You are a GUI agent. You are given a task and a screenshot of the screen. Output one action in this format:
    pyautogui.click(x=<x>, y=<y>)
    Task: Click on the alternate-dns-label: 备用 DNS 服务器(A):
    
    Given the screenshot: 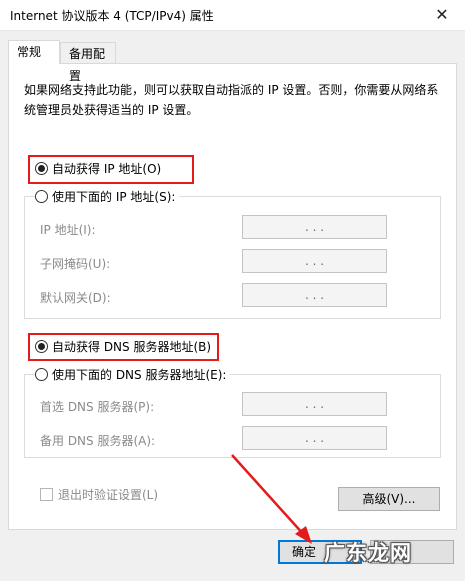 What is the action you would take?
    pyautogui.click(x=98, y=441)
    